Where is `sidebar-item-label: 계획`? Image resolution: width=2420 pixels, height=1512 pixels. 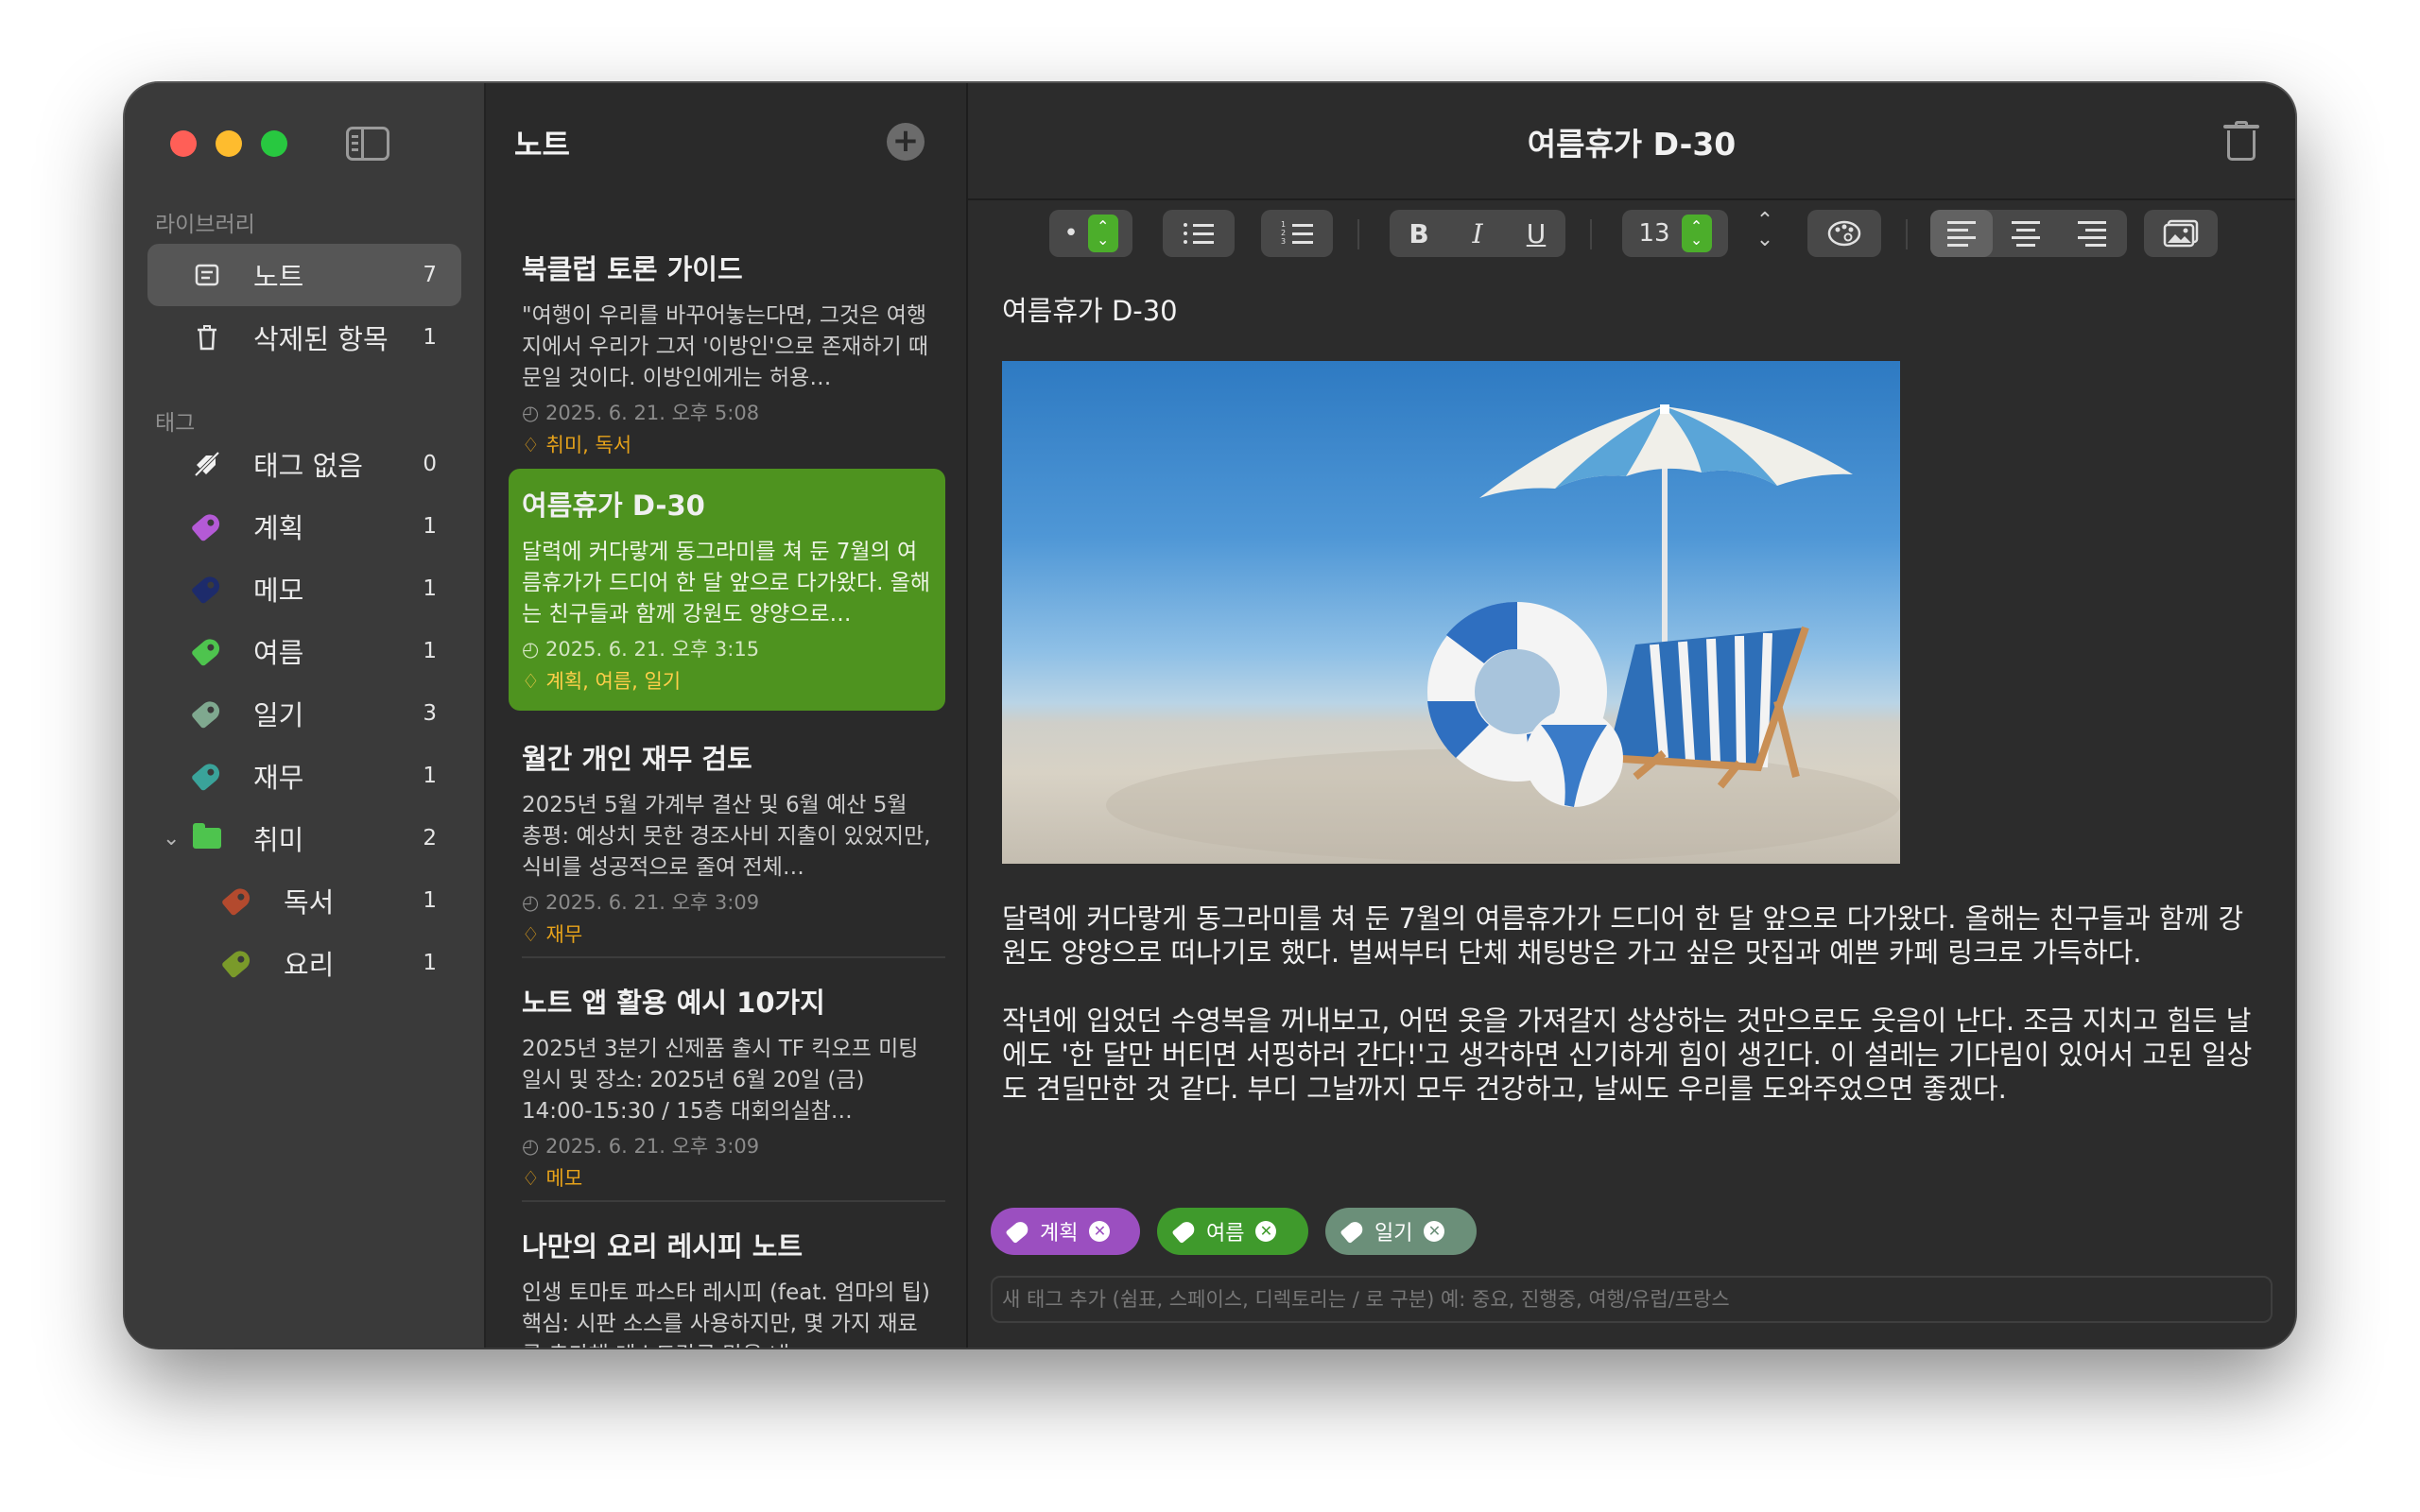 sidebar-item-label: 계획 is located at coordinates (278, 528).